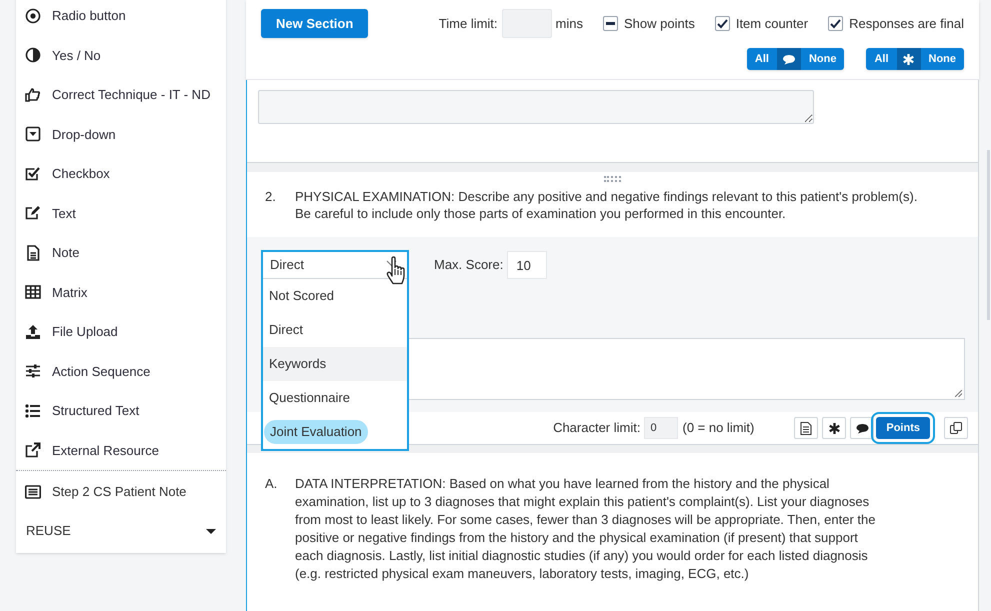 The image size is (991, 611). What do you see at coordinates (33, 410) in the screenshot?
I see `list-icon` at bounding box center [33, 410].